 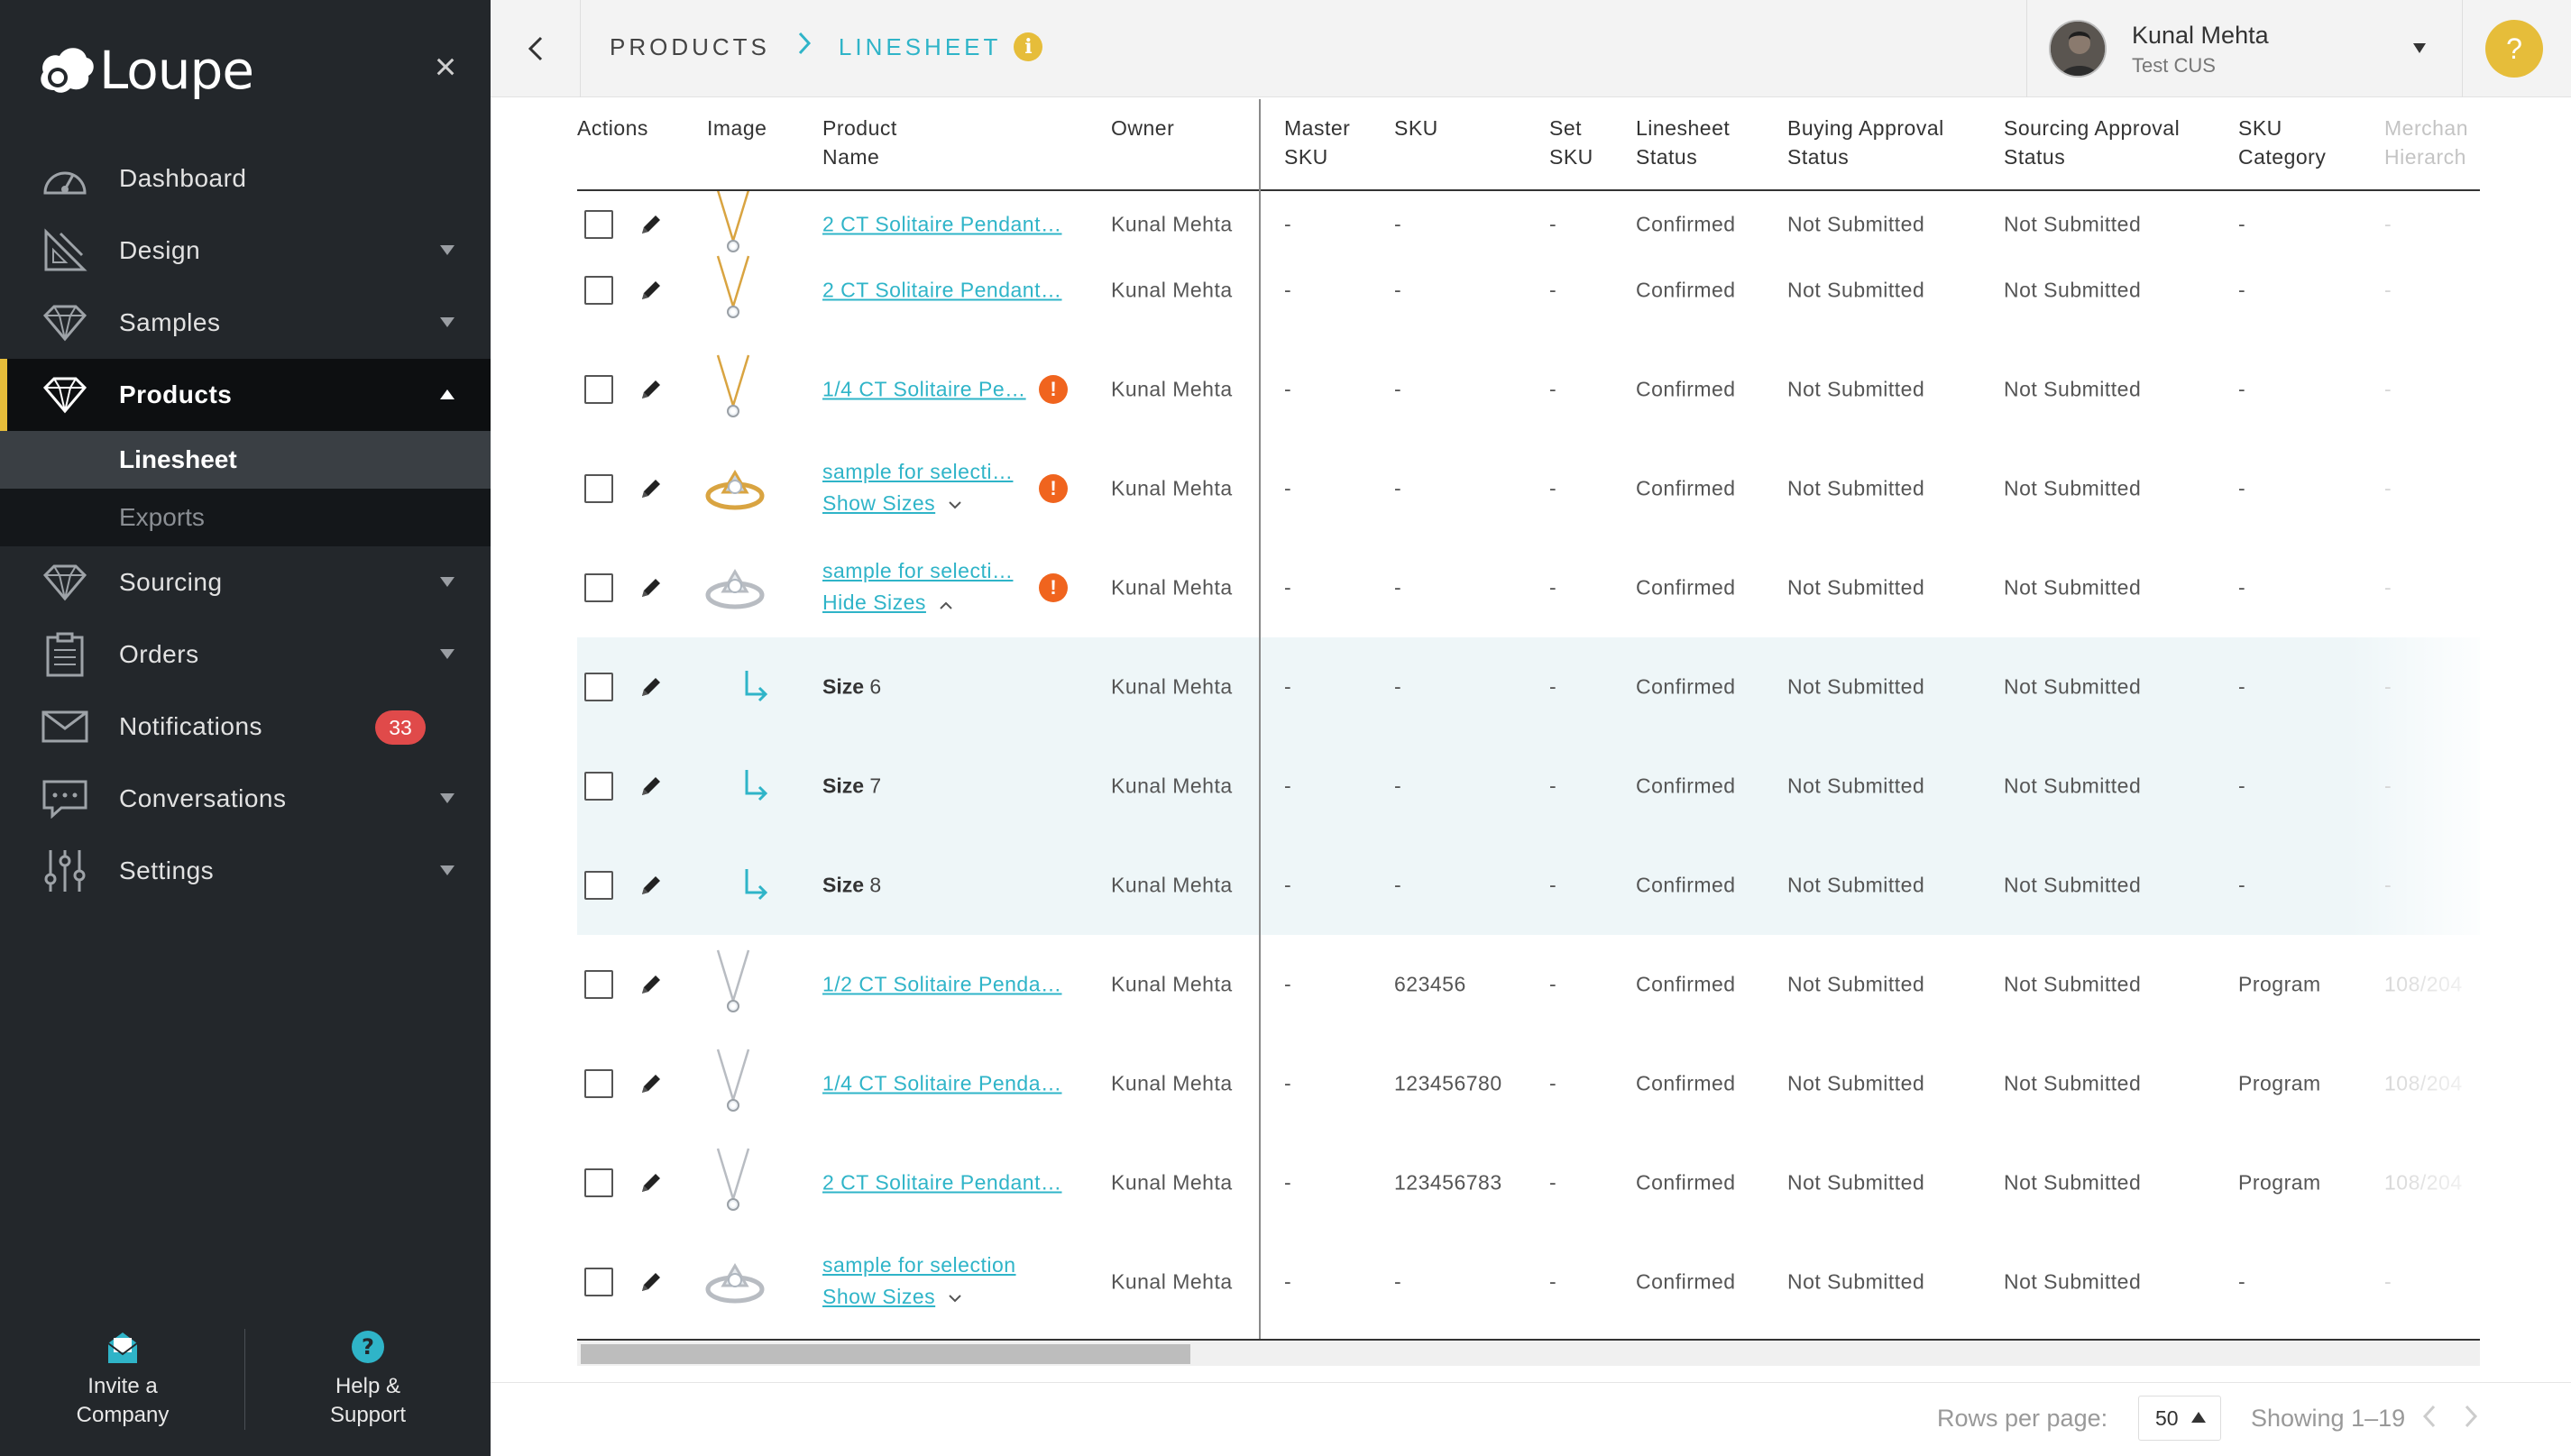 I want to click on column-header: Set SKU, so click(x=1571, y=143).